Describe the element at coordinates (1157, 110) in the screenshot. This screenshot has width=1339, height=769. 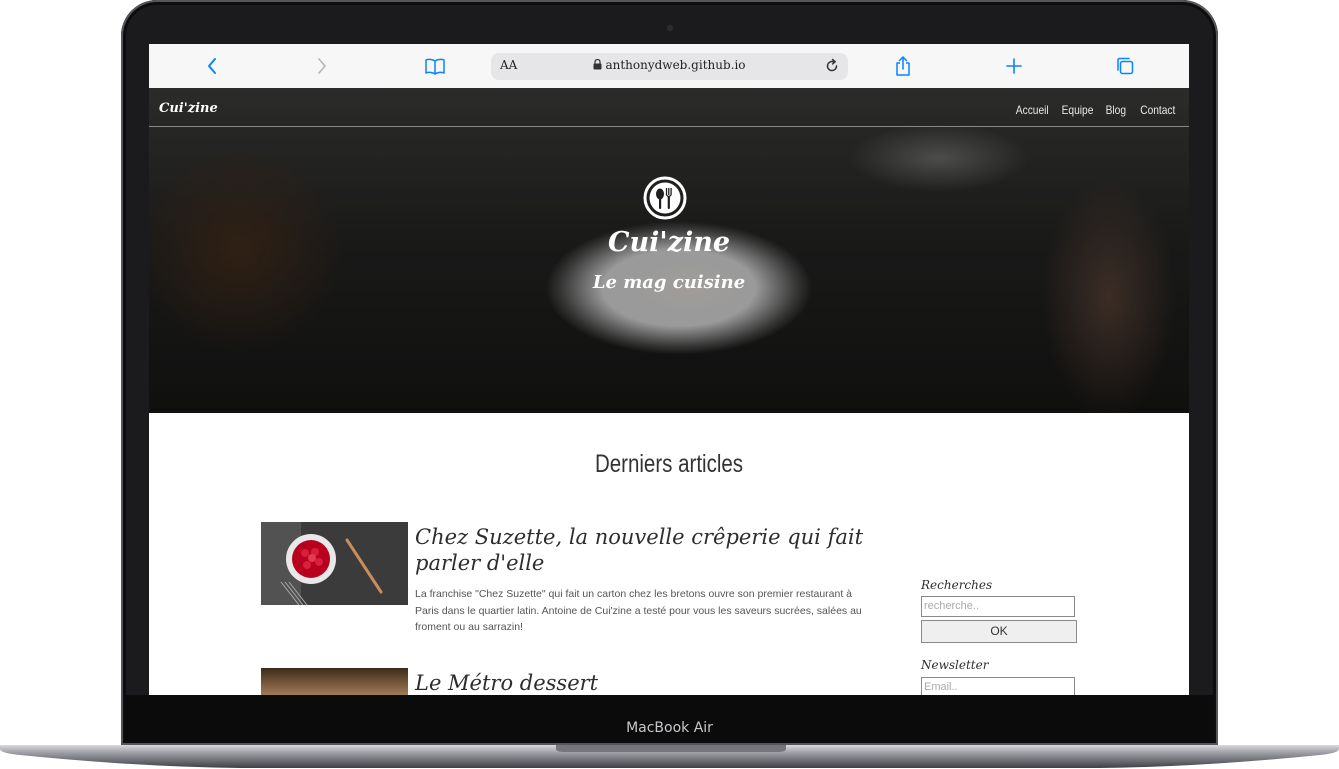
I see `nav-item-contact: Contact` at that location.